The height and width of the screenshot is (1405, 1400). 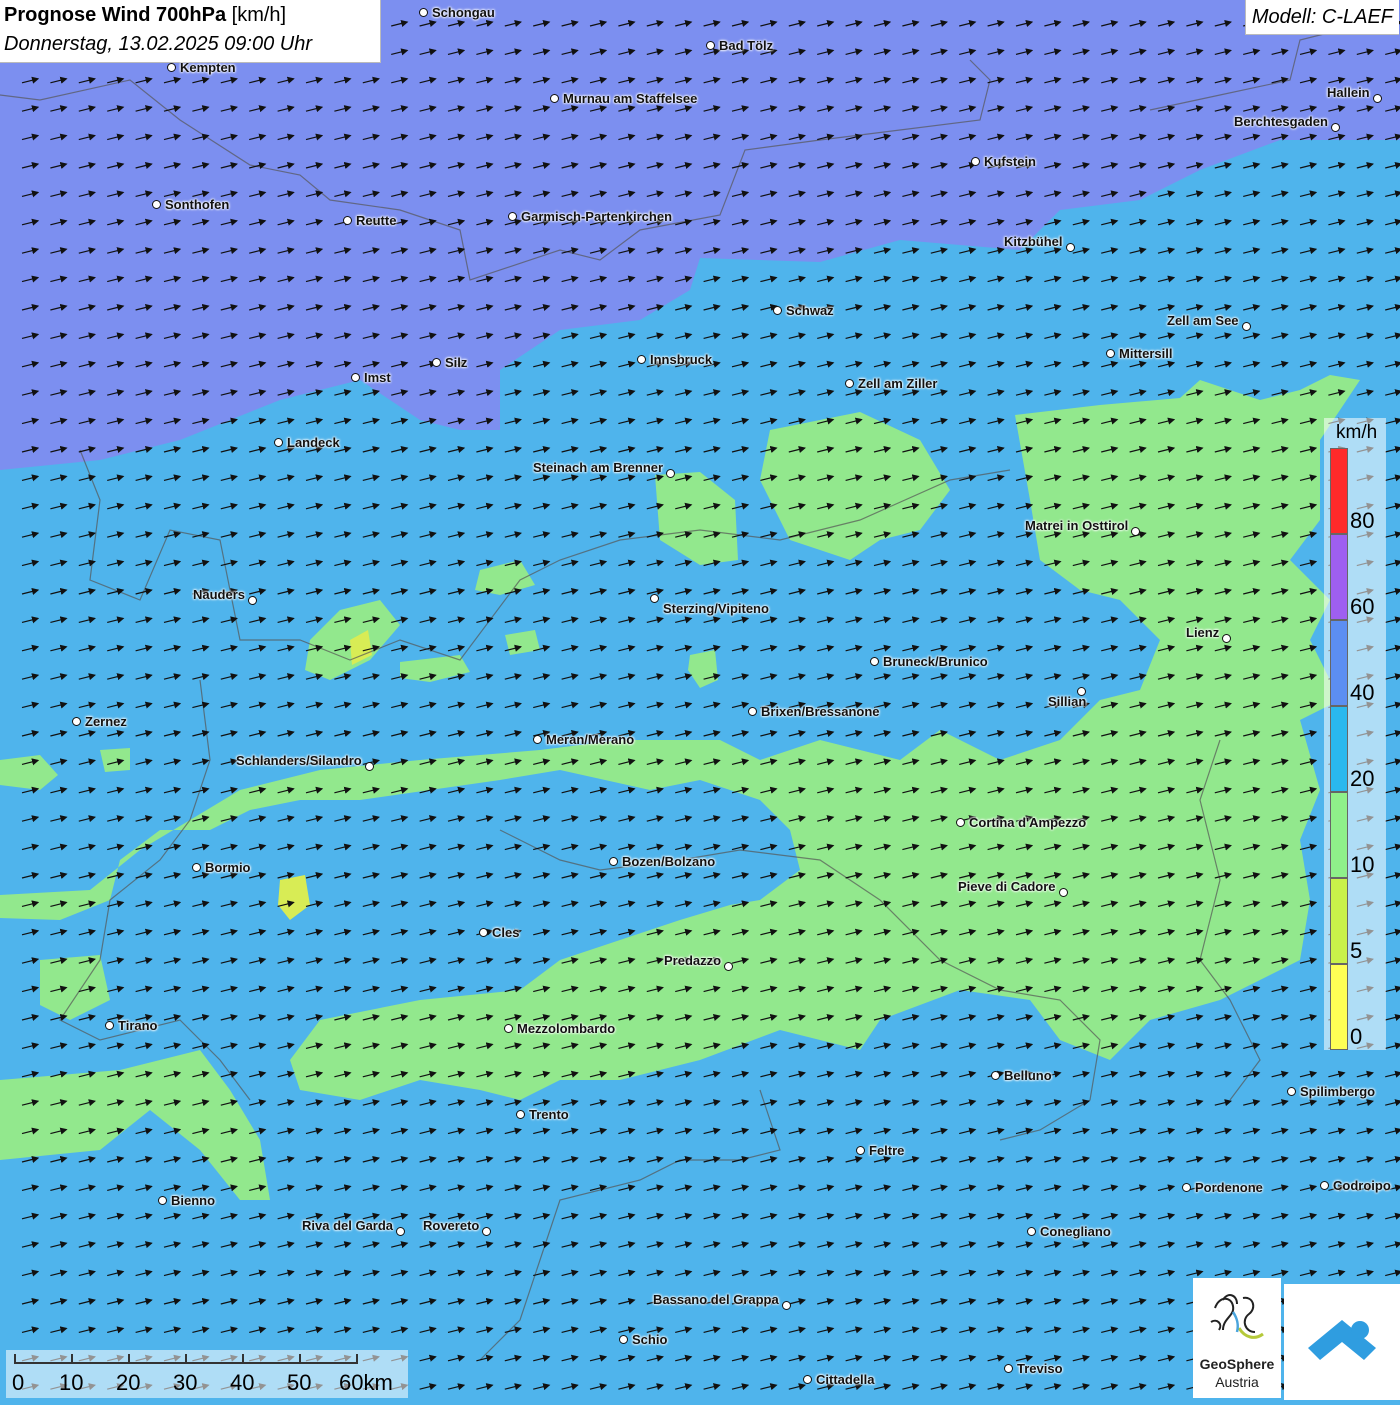 I want to click on city-label: Lienz, so click(x=1203, y=632).